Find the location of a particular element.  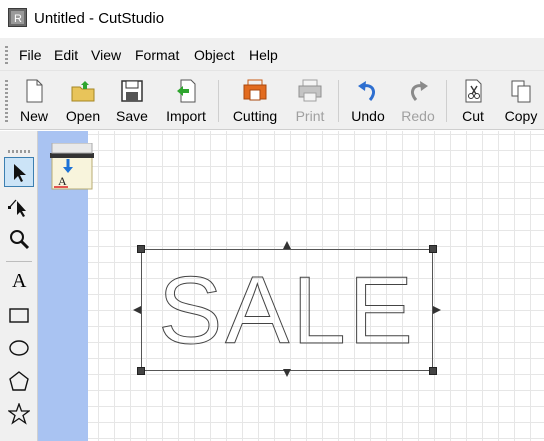

new-button: New is located at coordinates (34, 101).